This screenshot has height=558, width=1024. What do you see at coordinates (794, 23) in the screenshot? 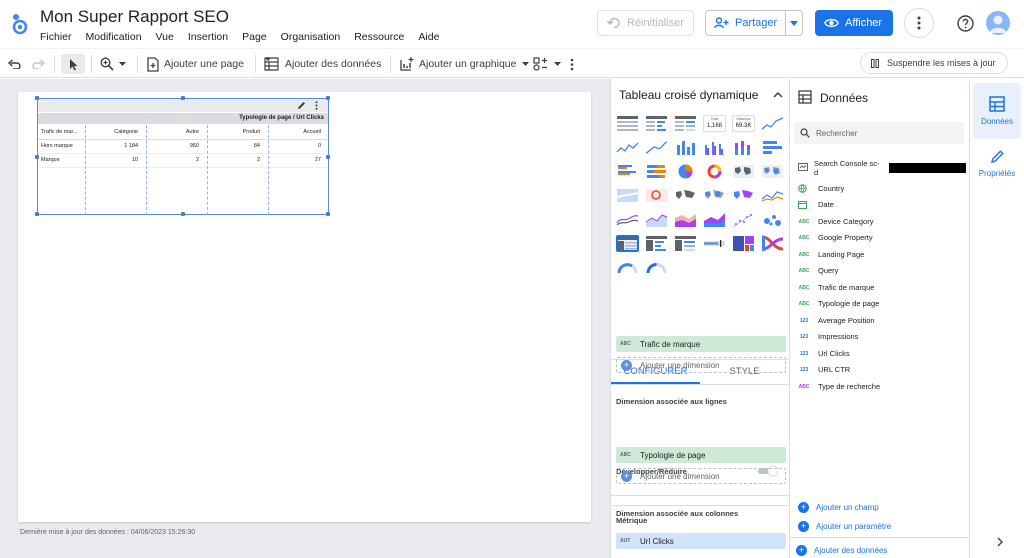
I see `share-dropdown-icon` at bounding box center [794, 23].